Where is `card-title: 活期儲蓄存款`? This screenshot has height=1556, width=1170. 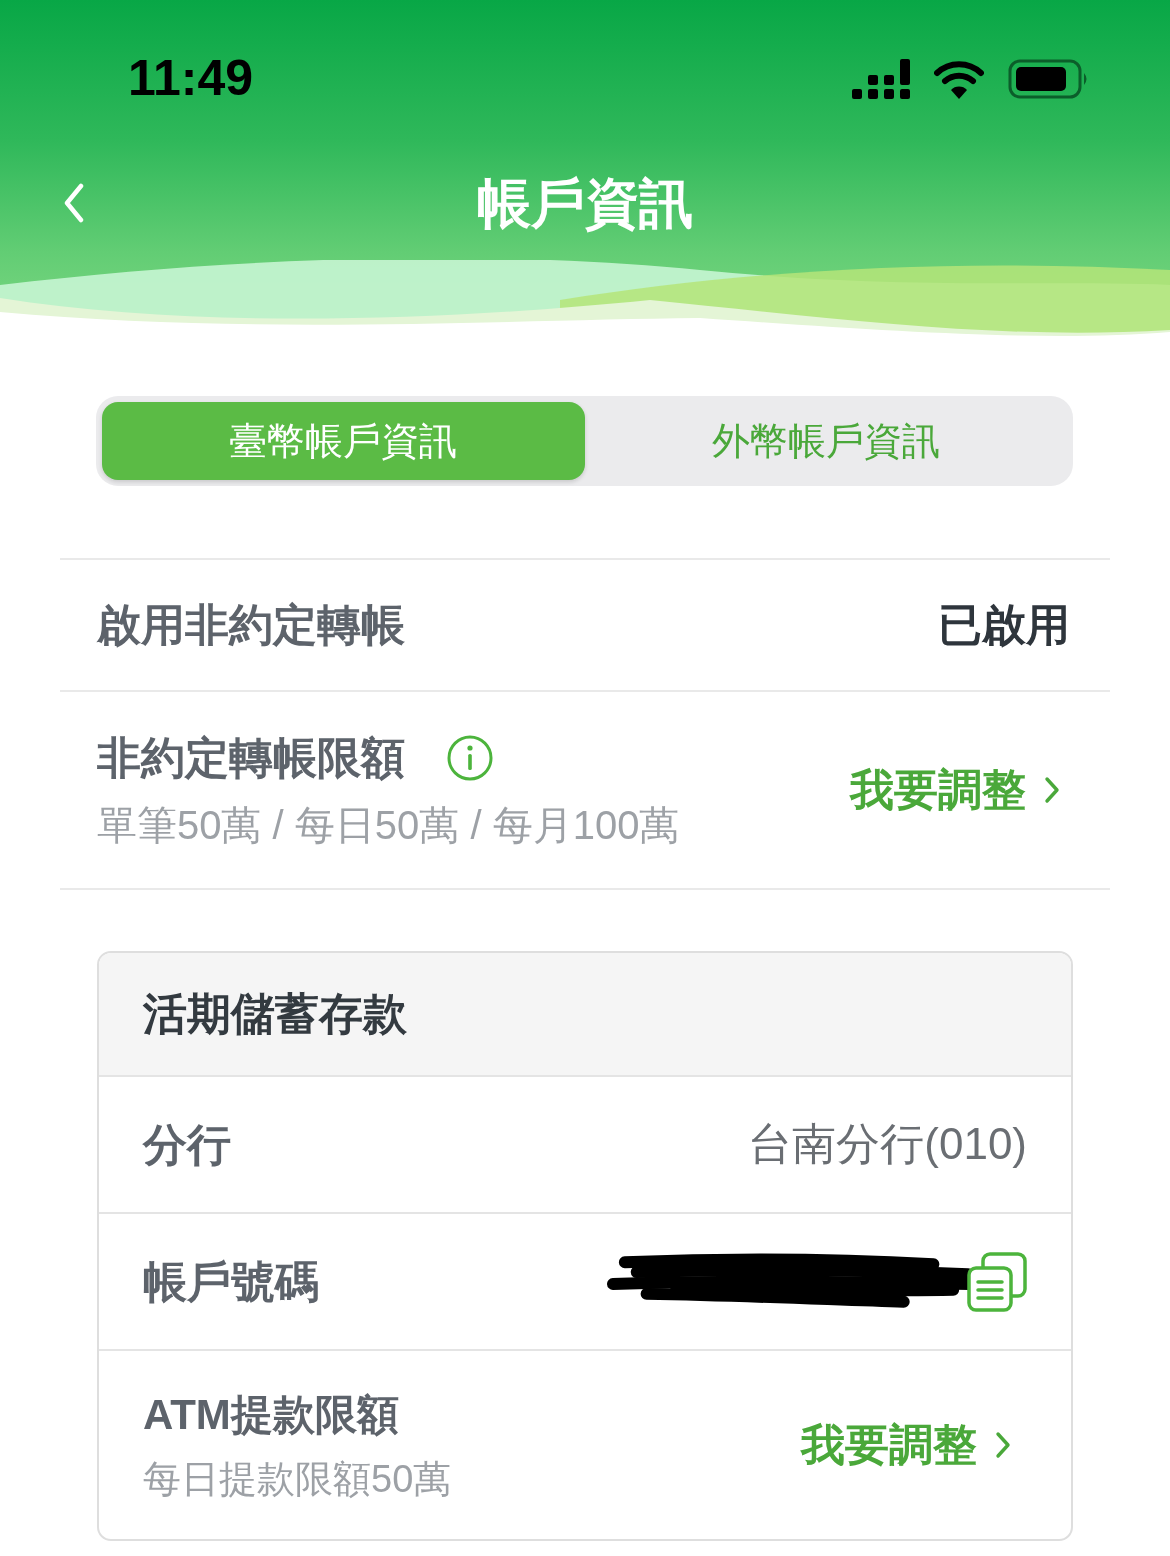 card-title: 活期儲蓄存款 is located at coordinates (275, 1013).